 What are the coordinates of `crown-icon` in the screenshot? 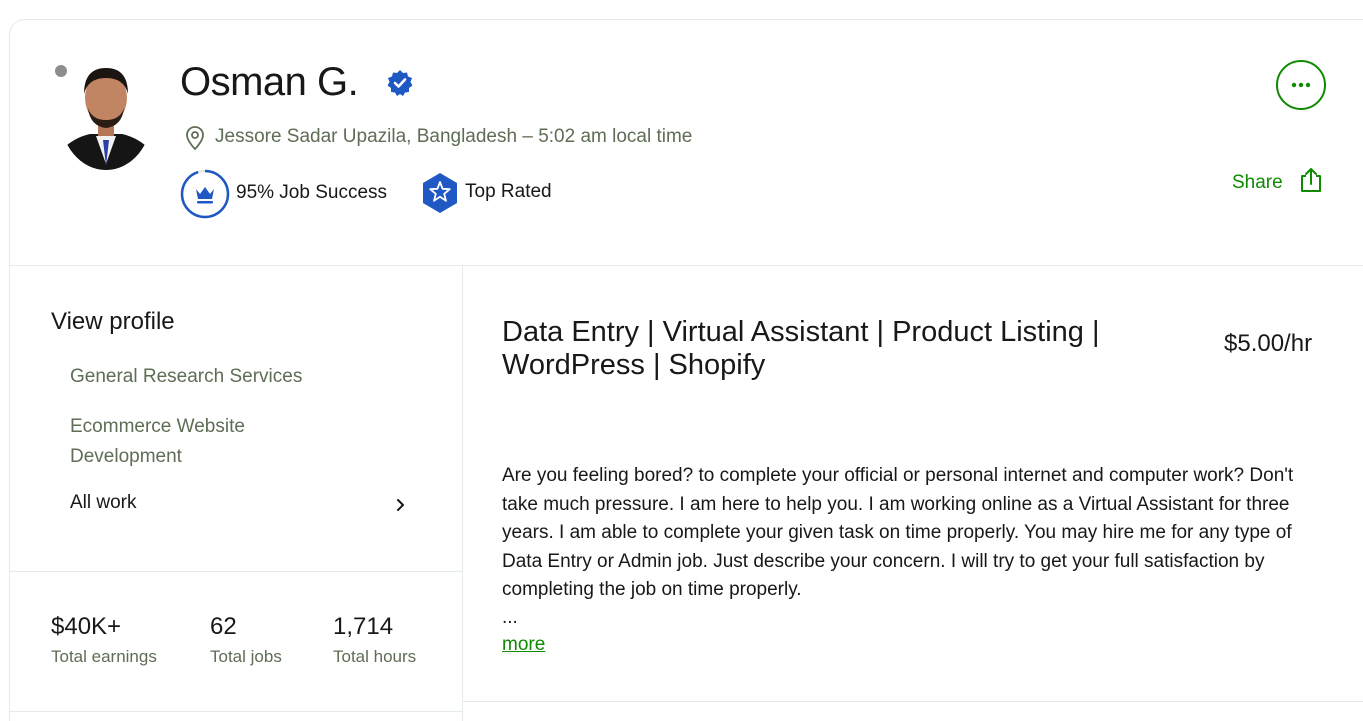 It's located at (205, 194).